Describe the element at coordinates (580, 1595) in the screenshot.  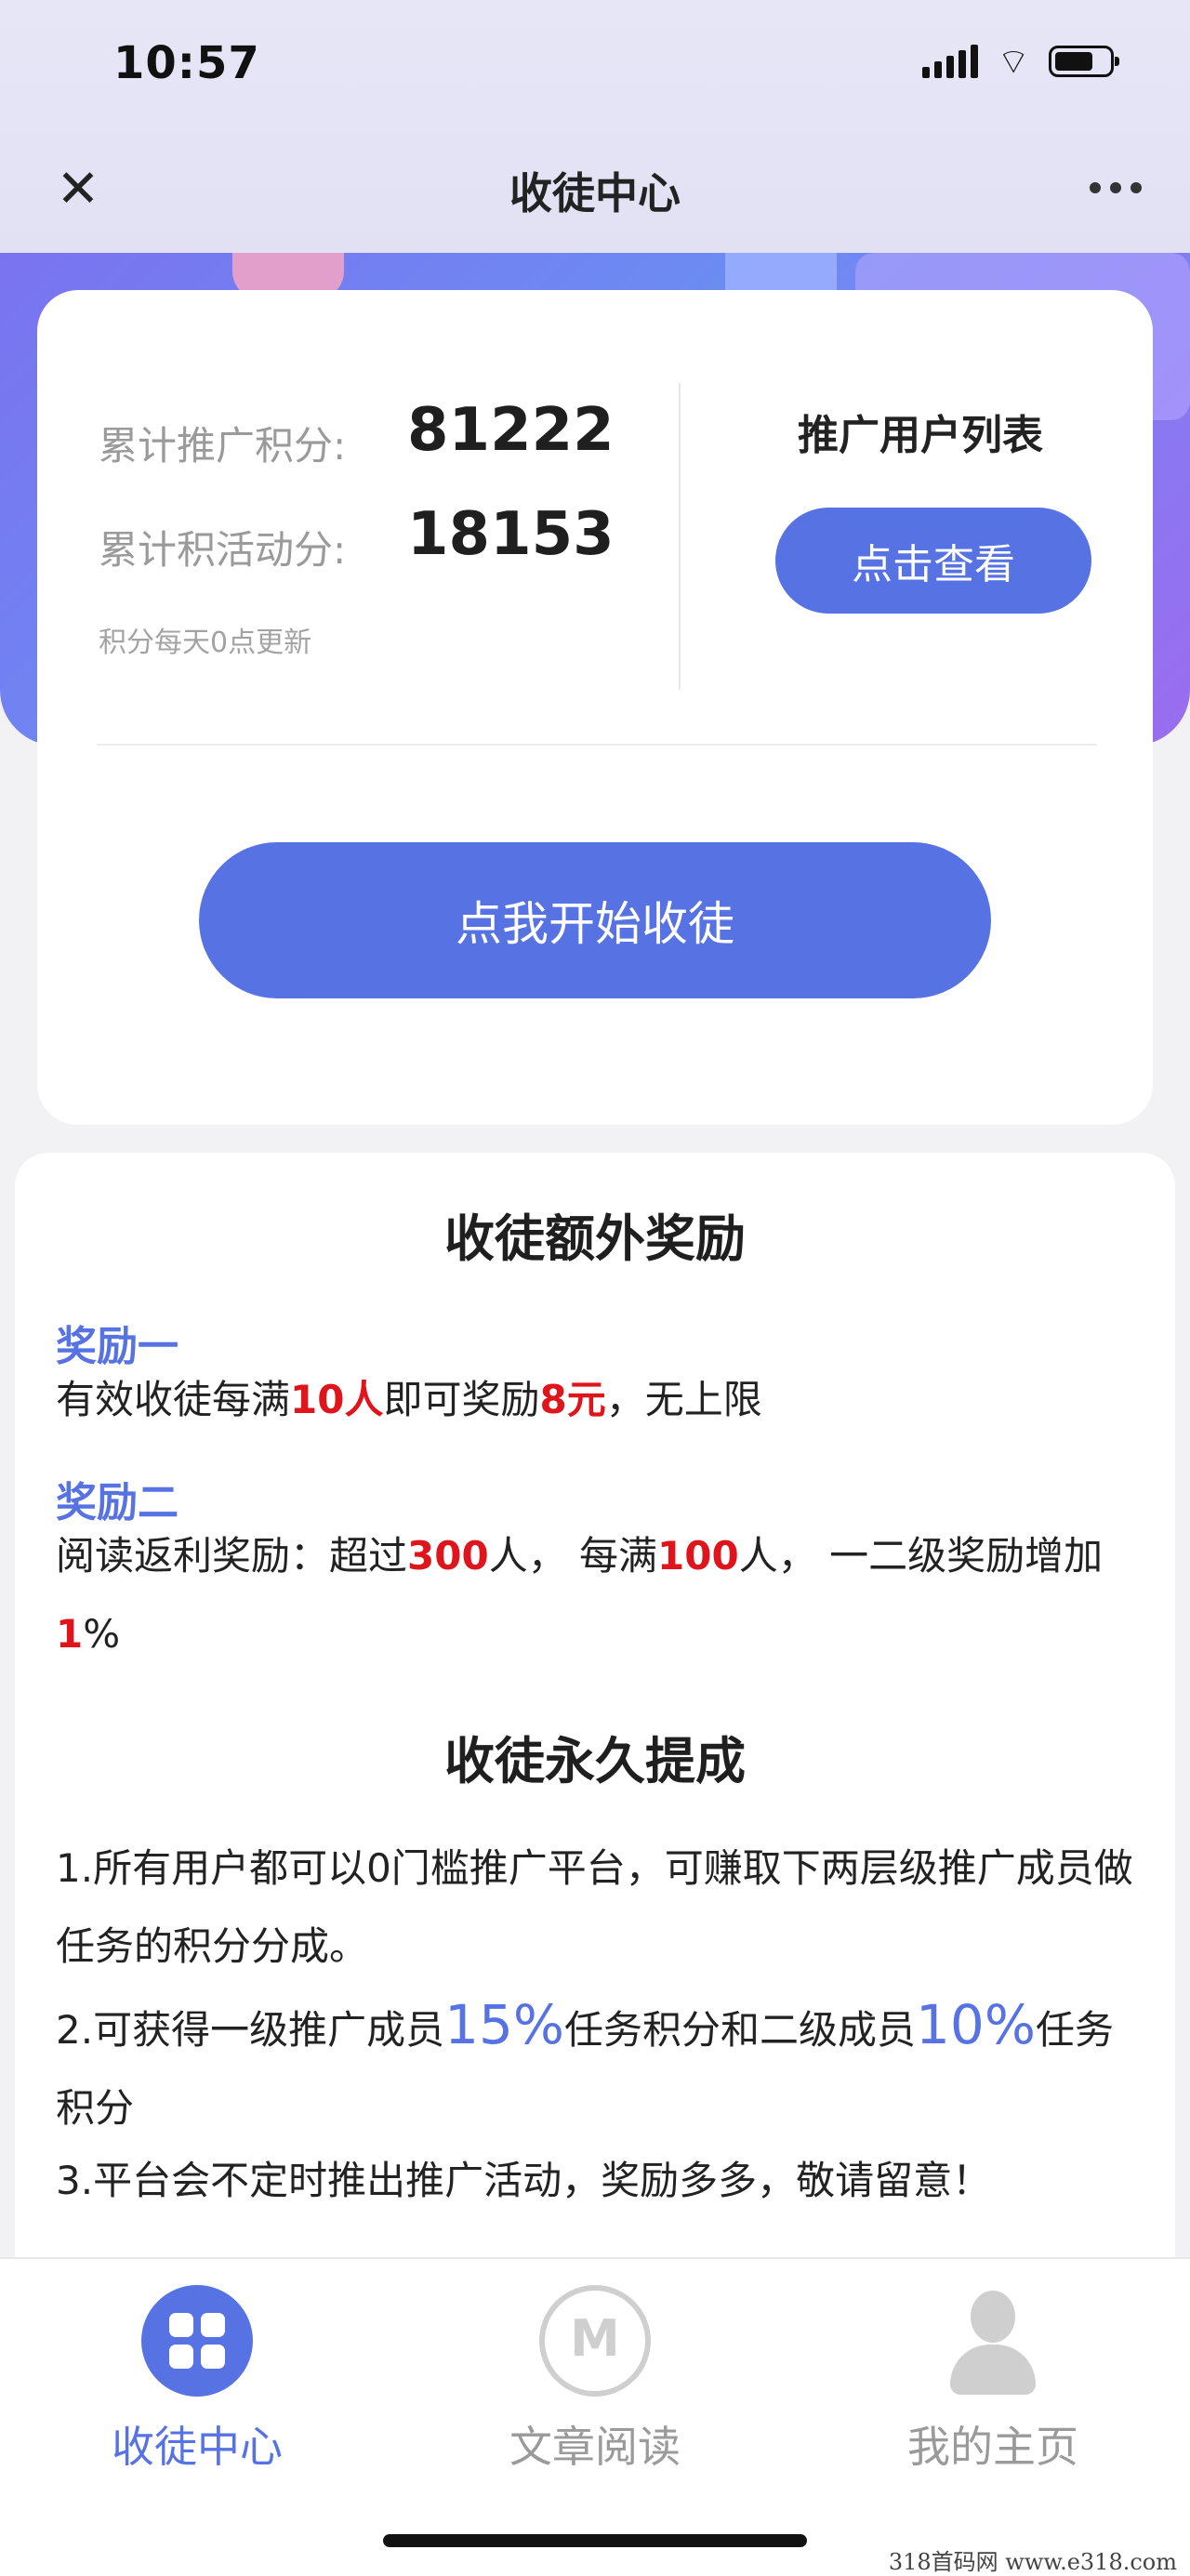
I see `reward-two-text: 阅读返利奖励：超过300人， 每满100人， 一二级奖励增加1%` at that location.